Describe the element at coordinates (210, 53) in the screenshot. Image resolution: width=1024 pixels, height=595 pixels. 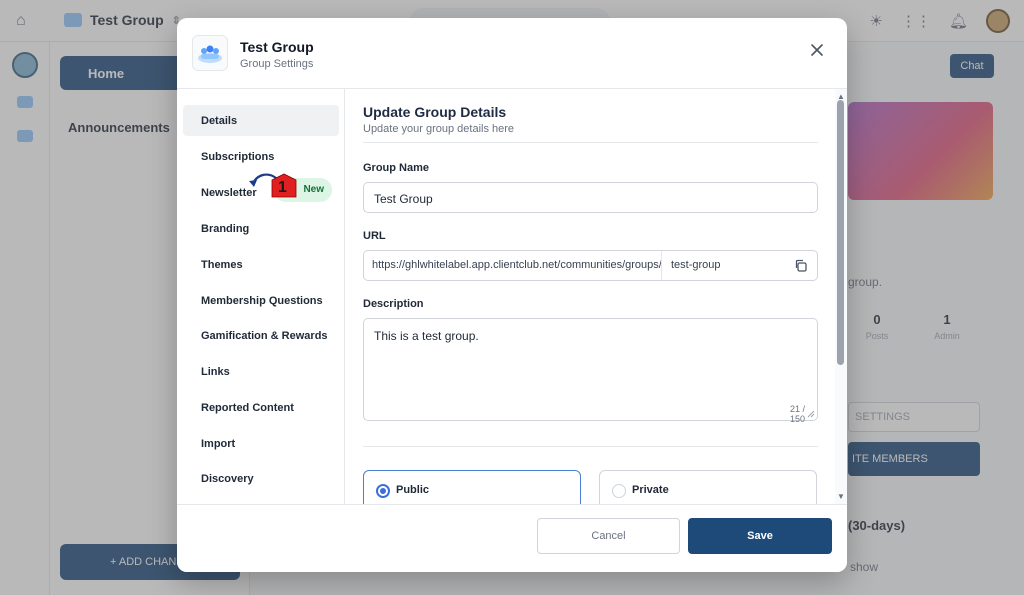
I see `group-logo-icon` at that location.